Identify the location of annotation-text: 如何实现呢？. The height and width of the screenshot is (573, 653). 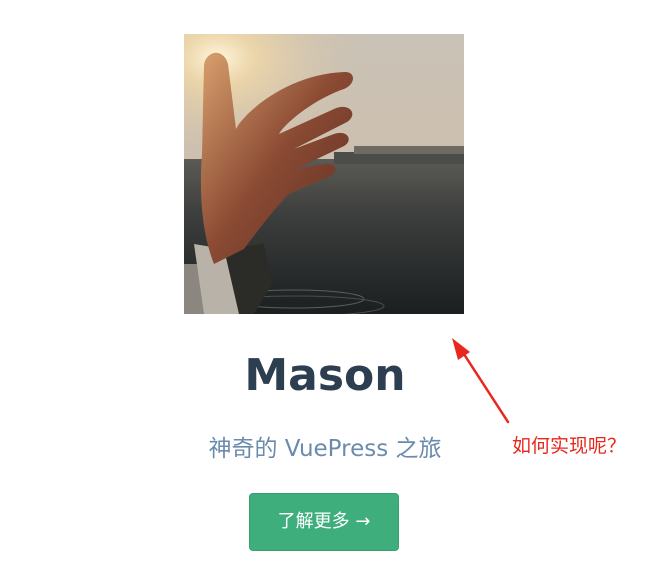
(569, 446).